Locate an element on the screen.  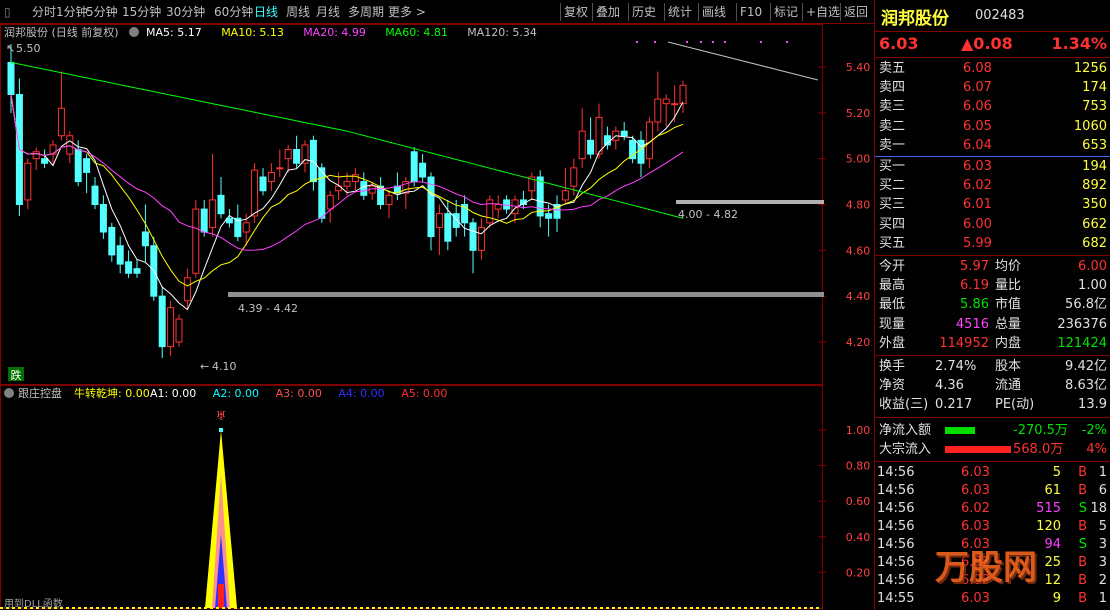
stat-row: 最低 5.86 市值 56.8亿 is located at coordinates (992, 304).